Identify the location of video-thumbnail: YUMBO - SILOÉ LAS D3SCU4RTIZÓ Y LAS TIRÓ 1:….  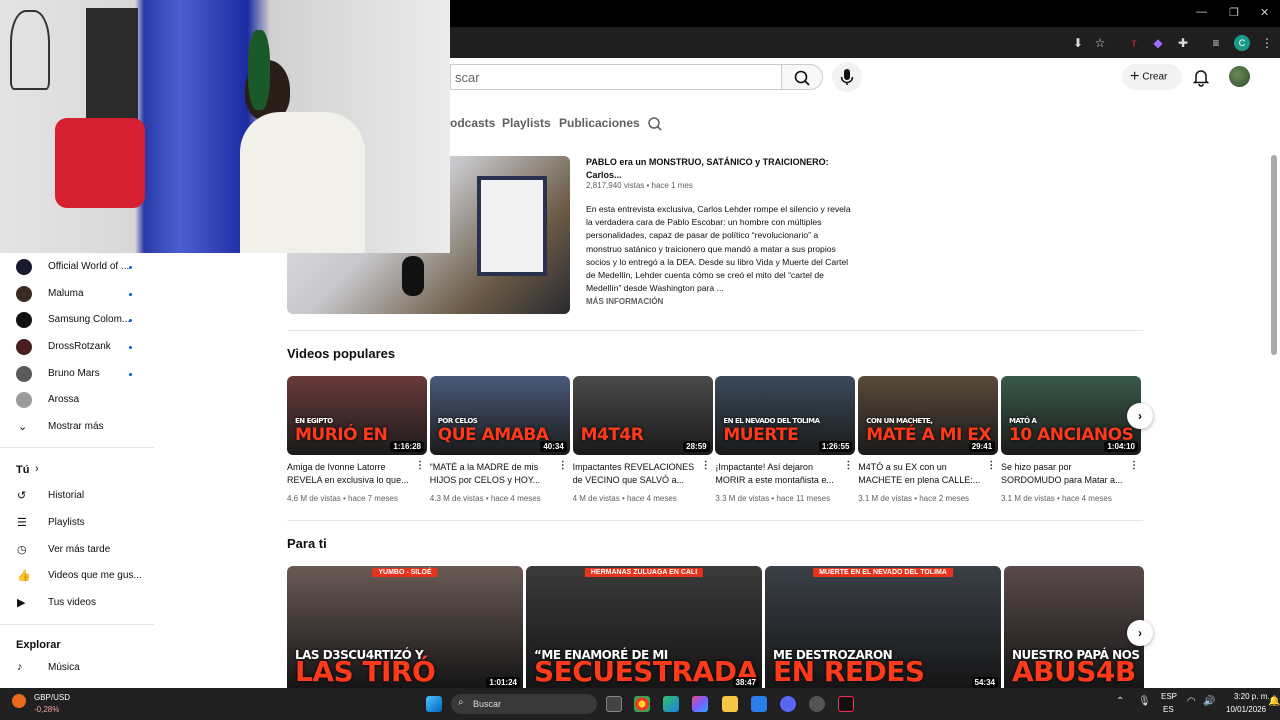
(405, 627).